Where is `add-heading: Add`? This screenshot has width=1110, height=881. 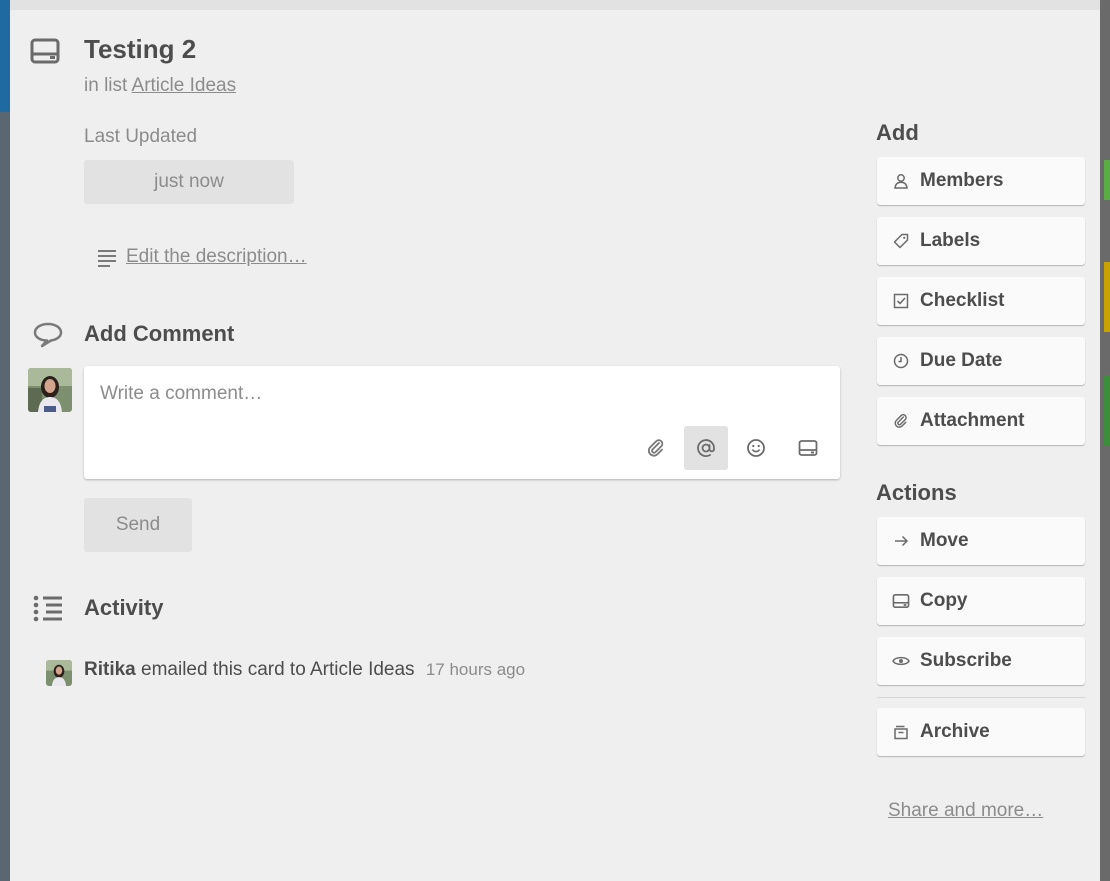 add-heading: Add is located at coordinates (897, 132).